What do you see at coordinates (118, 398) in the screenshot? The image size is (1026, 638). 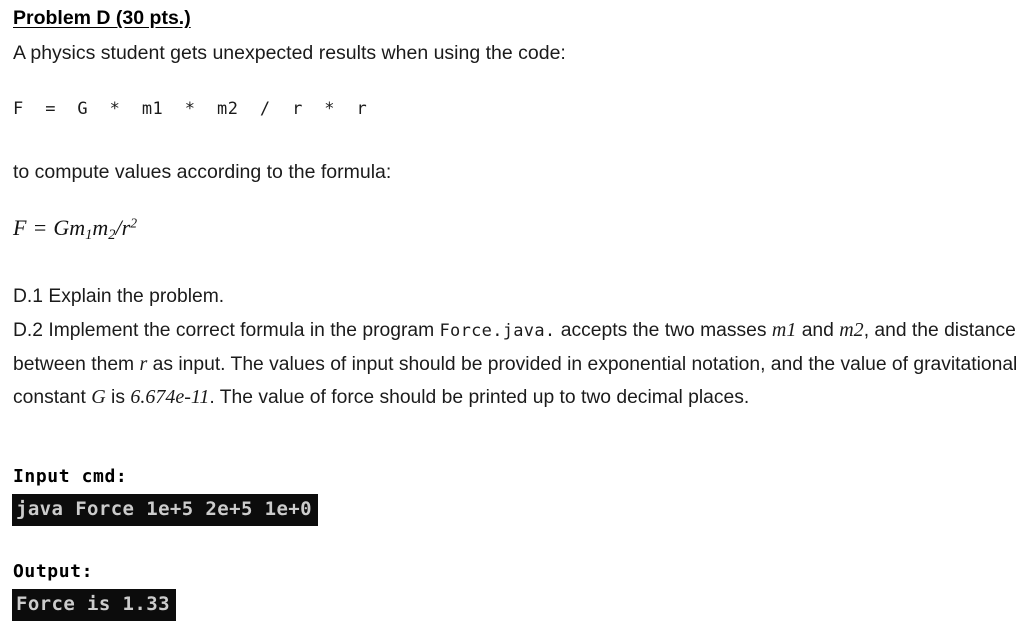 I see `task-d2-text-6: is` at bounding box center [118, 398].